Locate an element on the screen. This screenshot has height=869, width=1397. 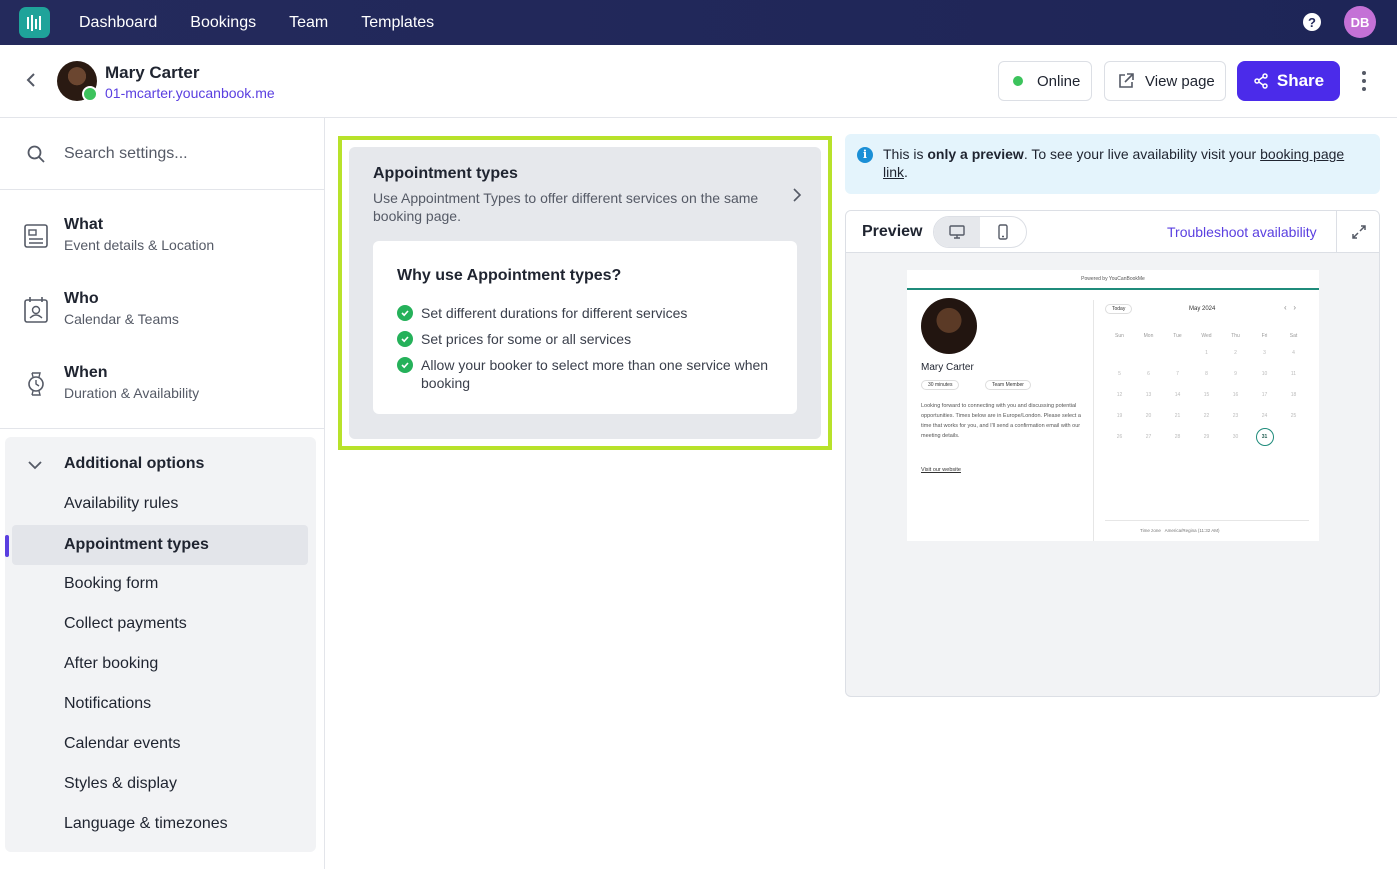
share-button: Share is located at coordinates (1288, 81).